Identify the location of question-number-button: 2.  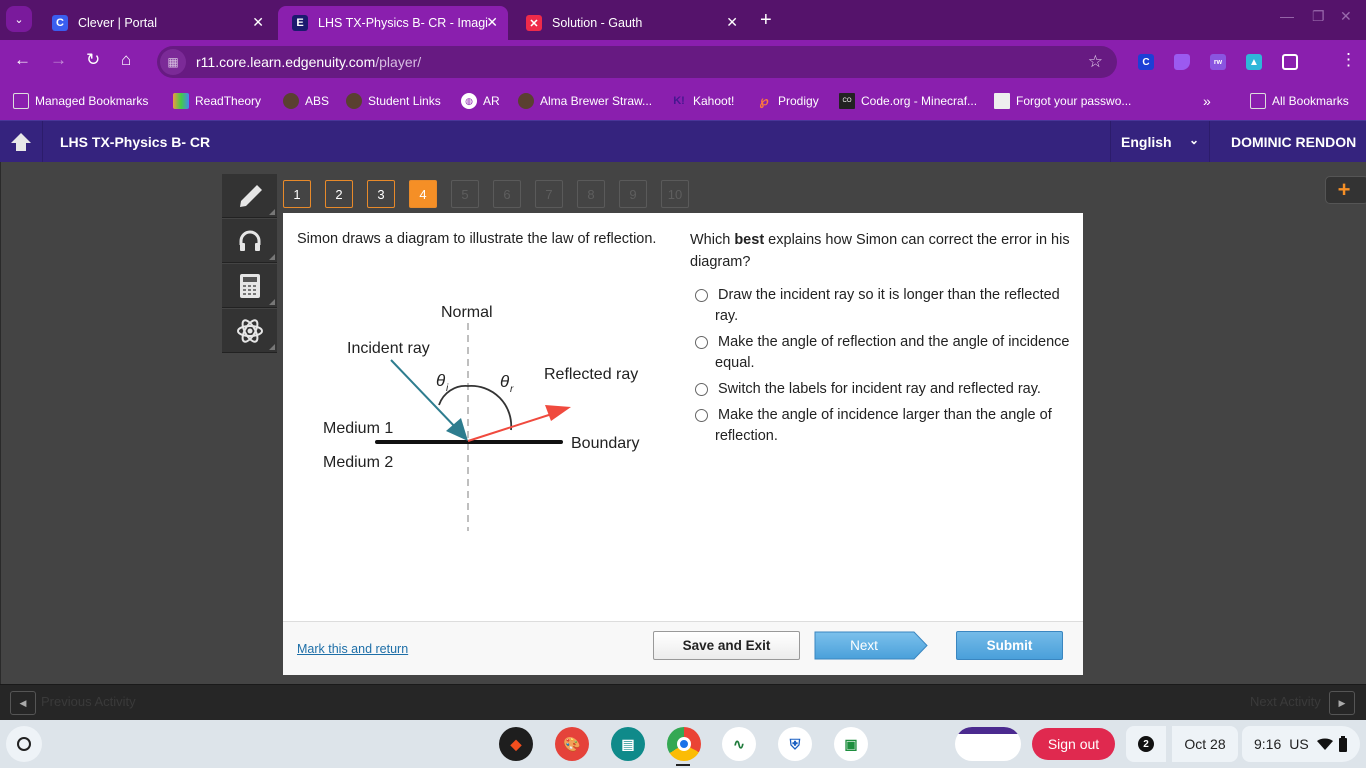
(339, 194).